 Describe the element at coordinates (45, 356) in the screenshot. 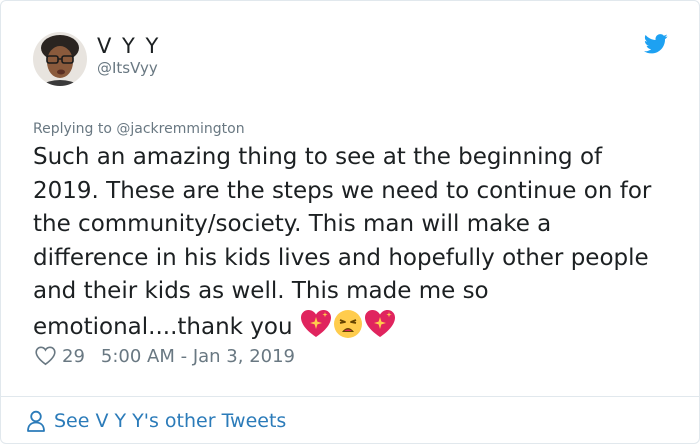

I see `like-heart-icon` at that location.